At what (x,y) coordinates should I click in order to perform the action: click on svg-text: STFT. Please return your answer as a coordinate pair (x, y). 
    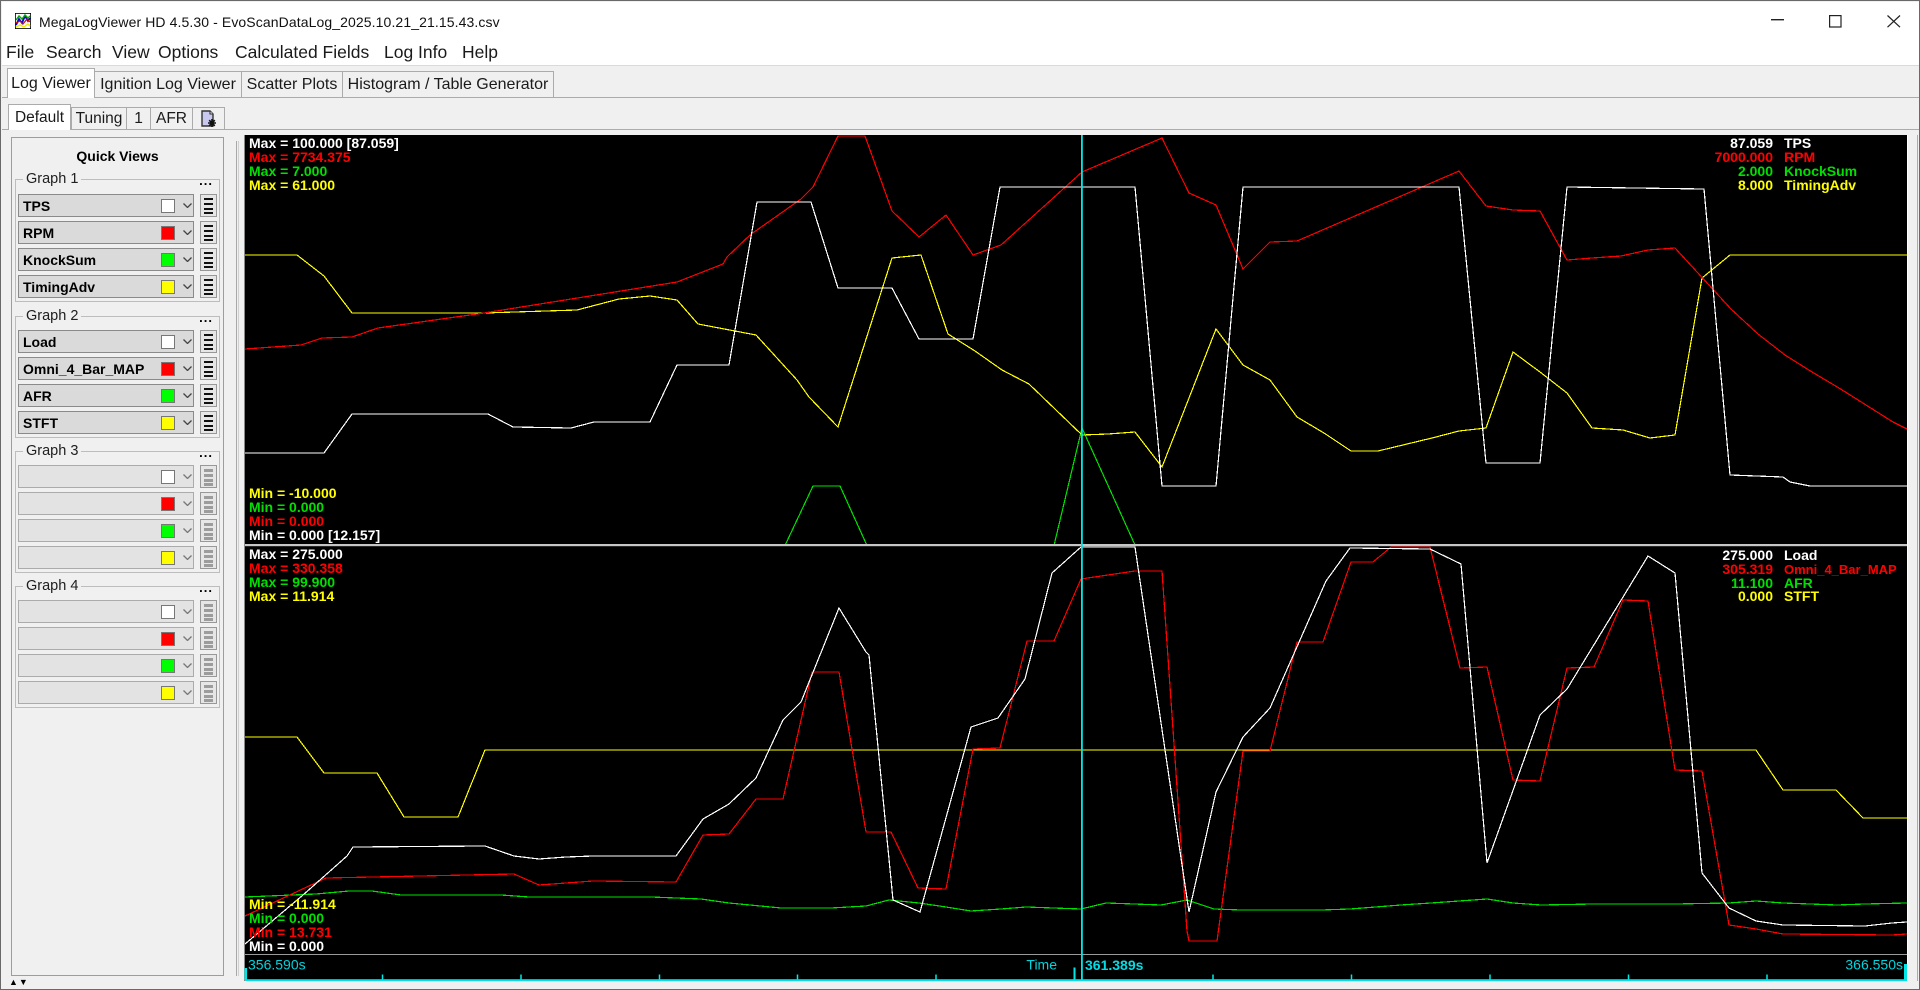
    Looking at the image, I should click on (1801, 596).